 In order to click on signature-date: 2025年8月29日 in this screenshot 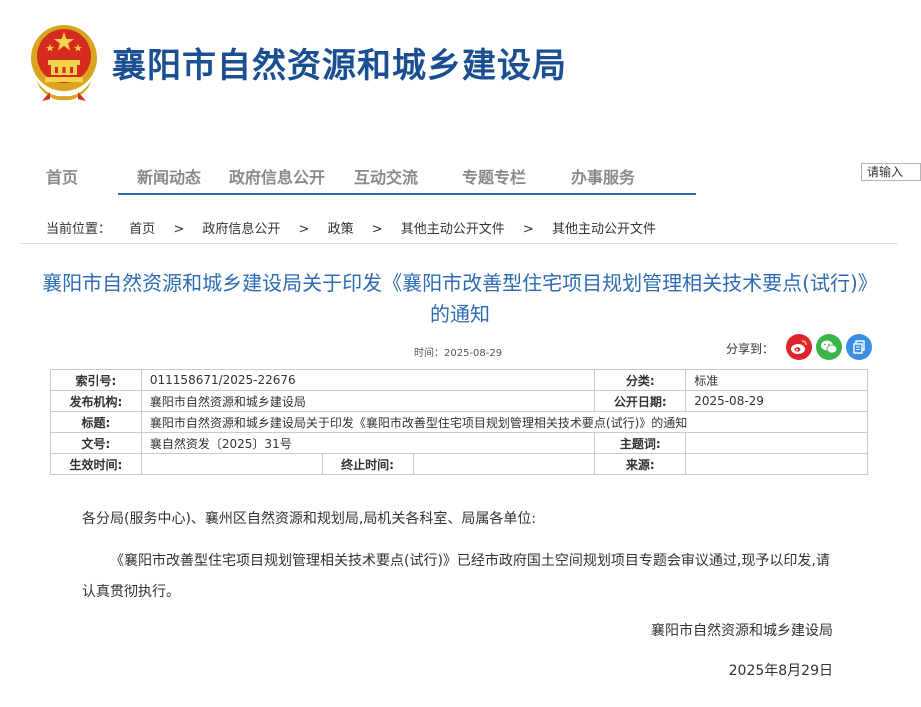, I will do `click(780, 671)`.